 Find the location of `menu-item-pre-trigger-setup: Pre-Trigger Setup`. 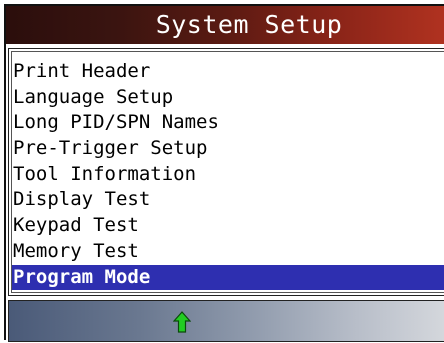

menu-item-pre-trigger-setup: Pre-Trigger Setup is located at coordinates (228, 149).